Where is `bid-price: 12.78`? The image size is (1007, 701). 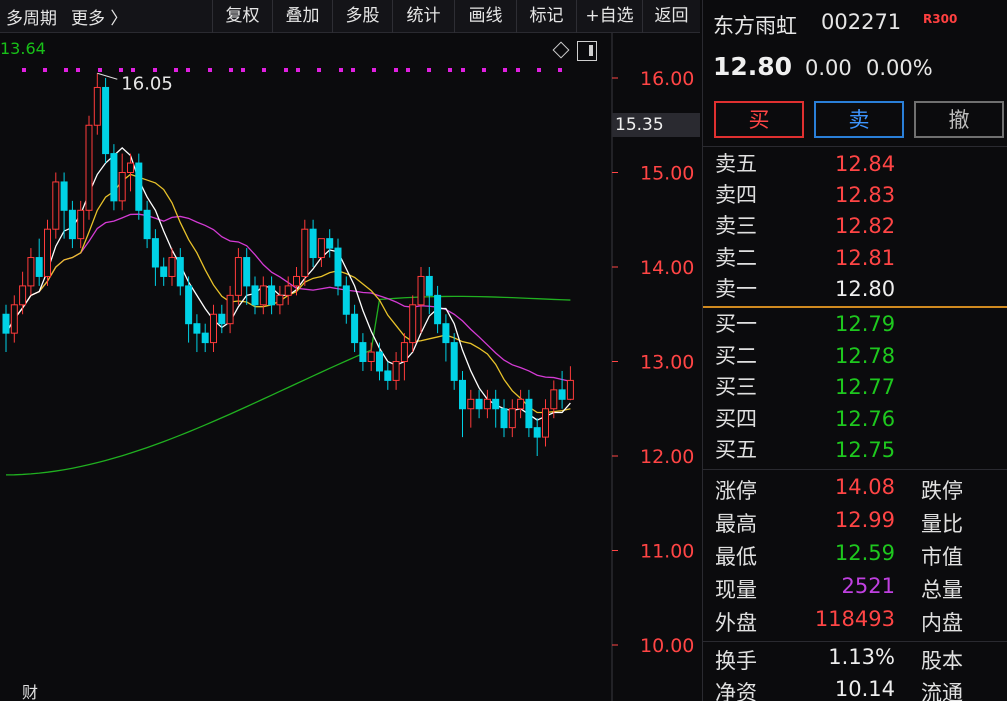 bid-price: 12.78 is located at coordinates (865, 356).